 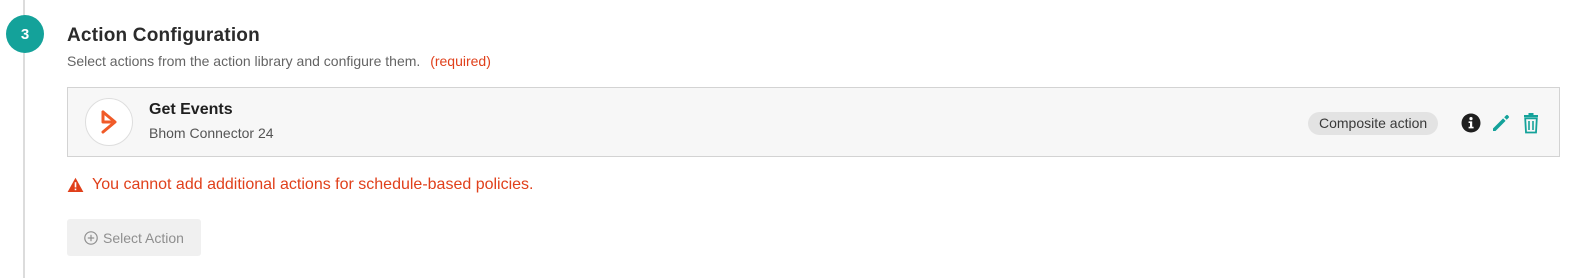 What do you see at coordinates (109, 122) in the screenshot?
I see `bmc-logo-icon` at bounding box center [109, 122].